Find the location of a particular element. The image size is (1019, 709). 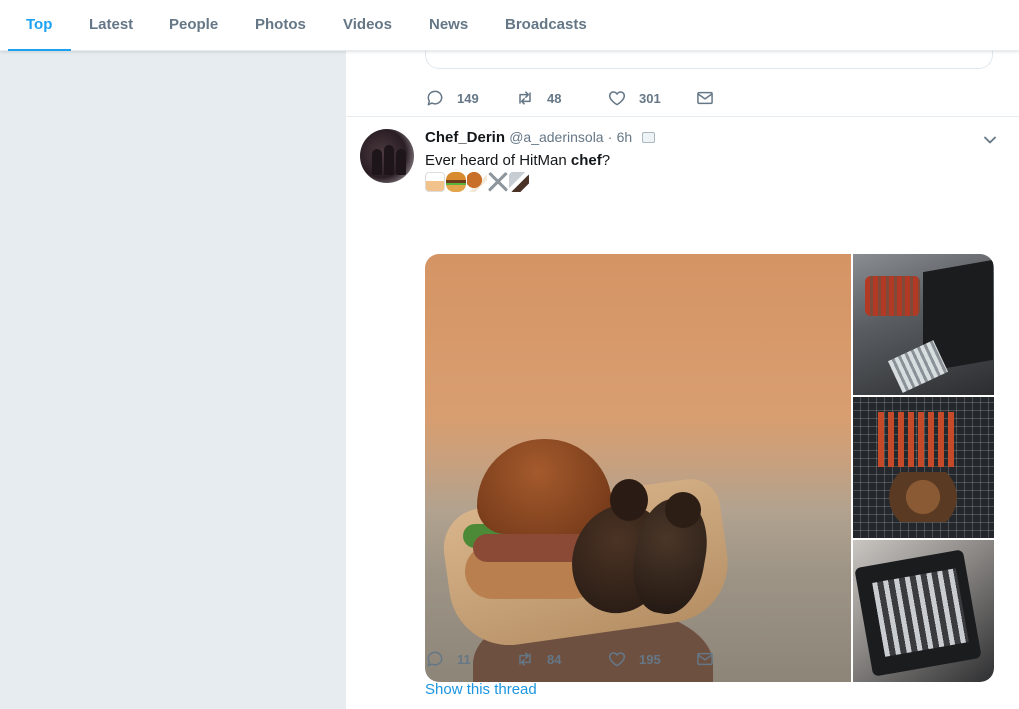

tab-top: Top is located at coordinates (39, 25).